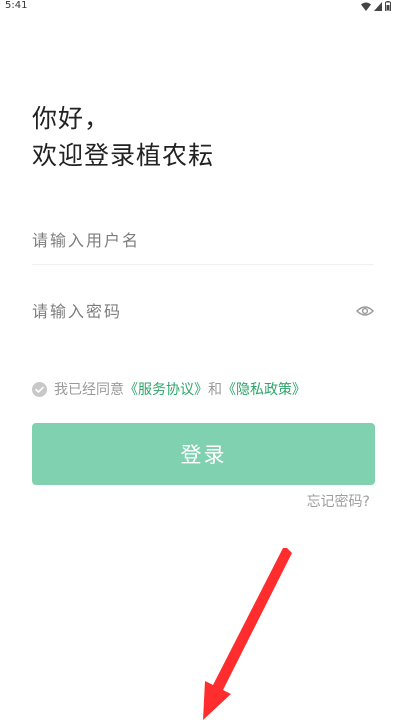 The width and height of the screenshot is (405, 720). I want to click on greeting-line-1: 你好，, so click(71, 118).